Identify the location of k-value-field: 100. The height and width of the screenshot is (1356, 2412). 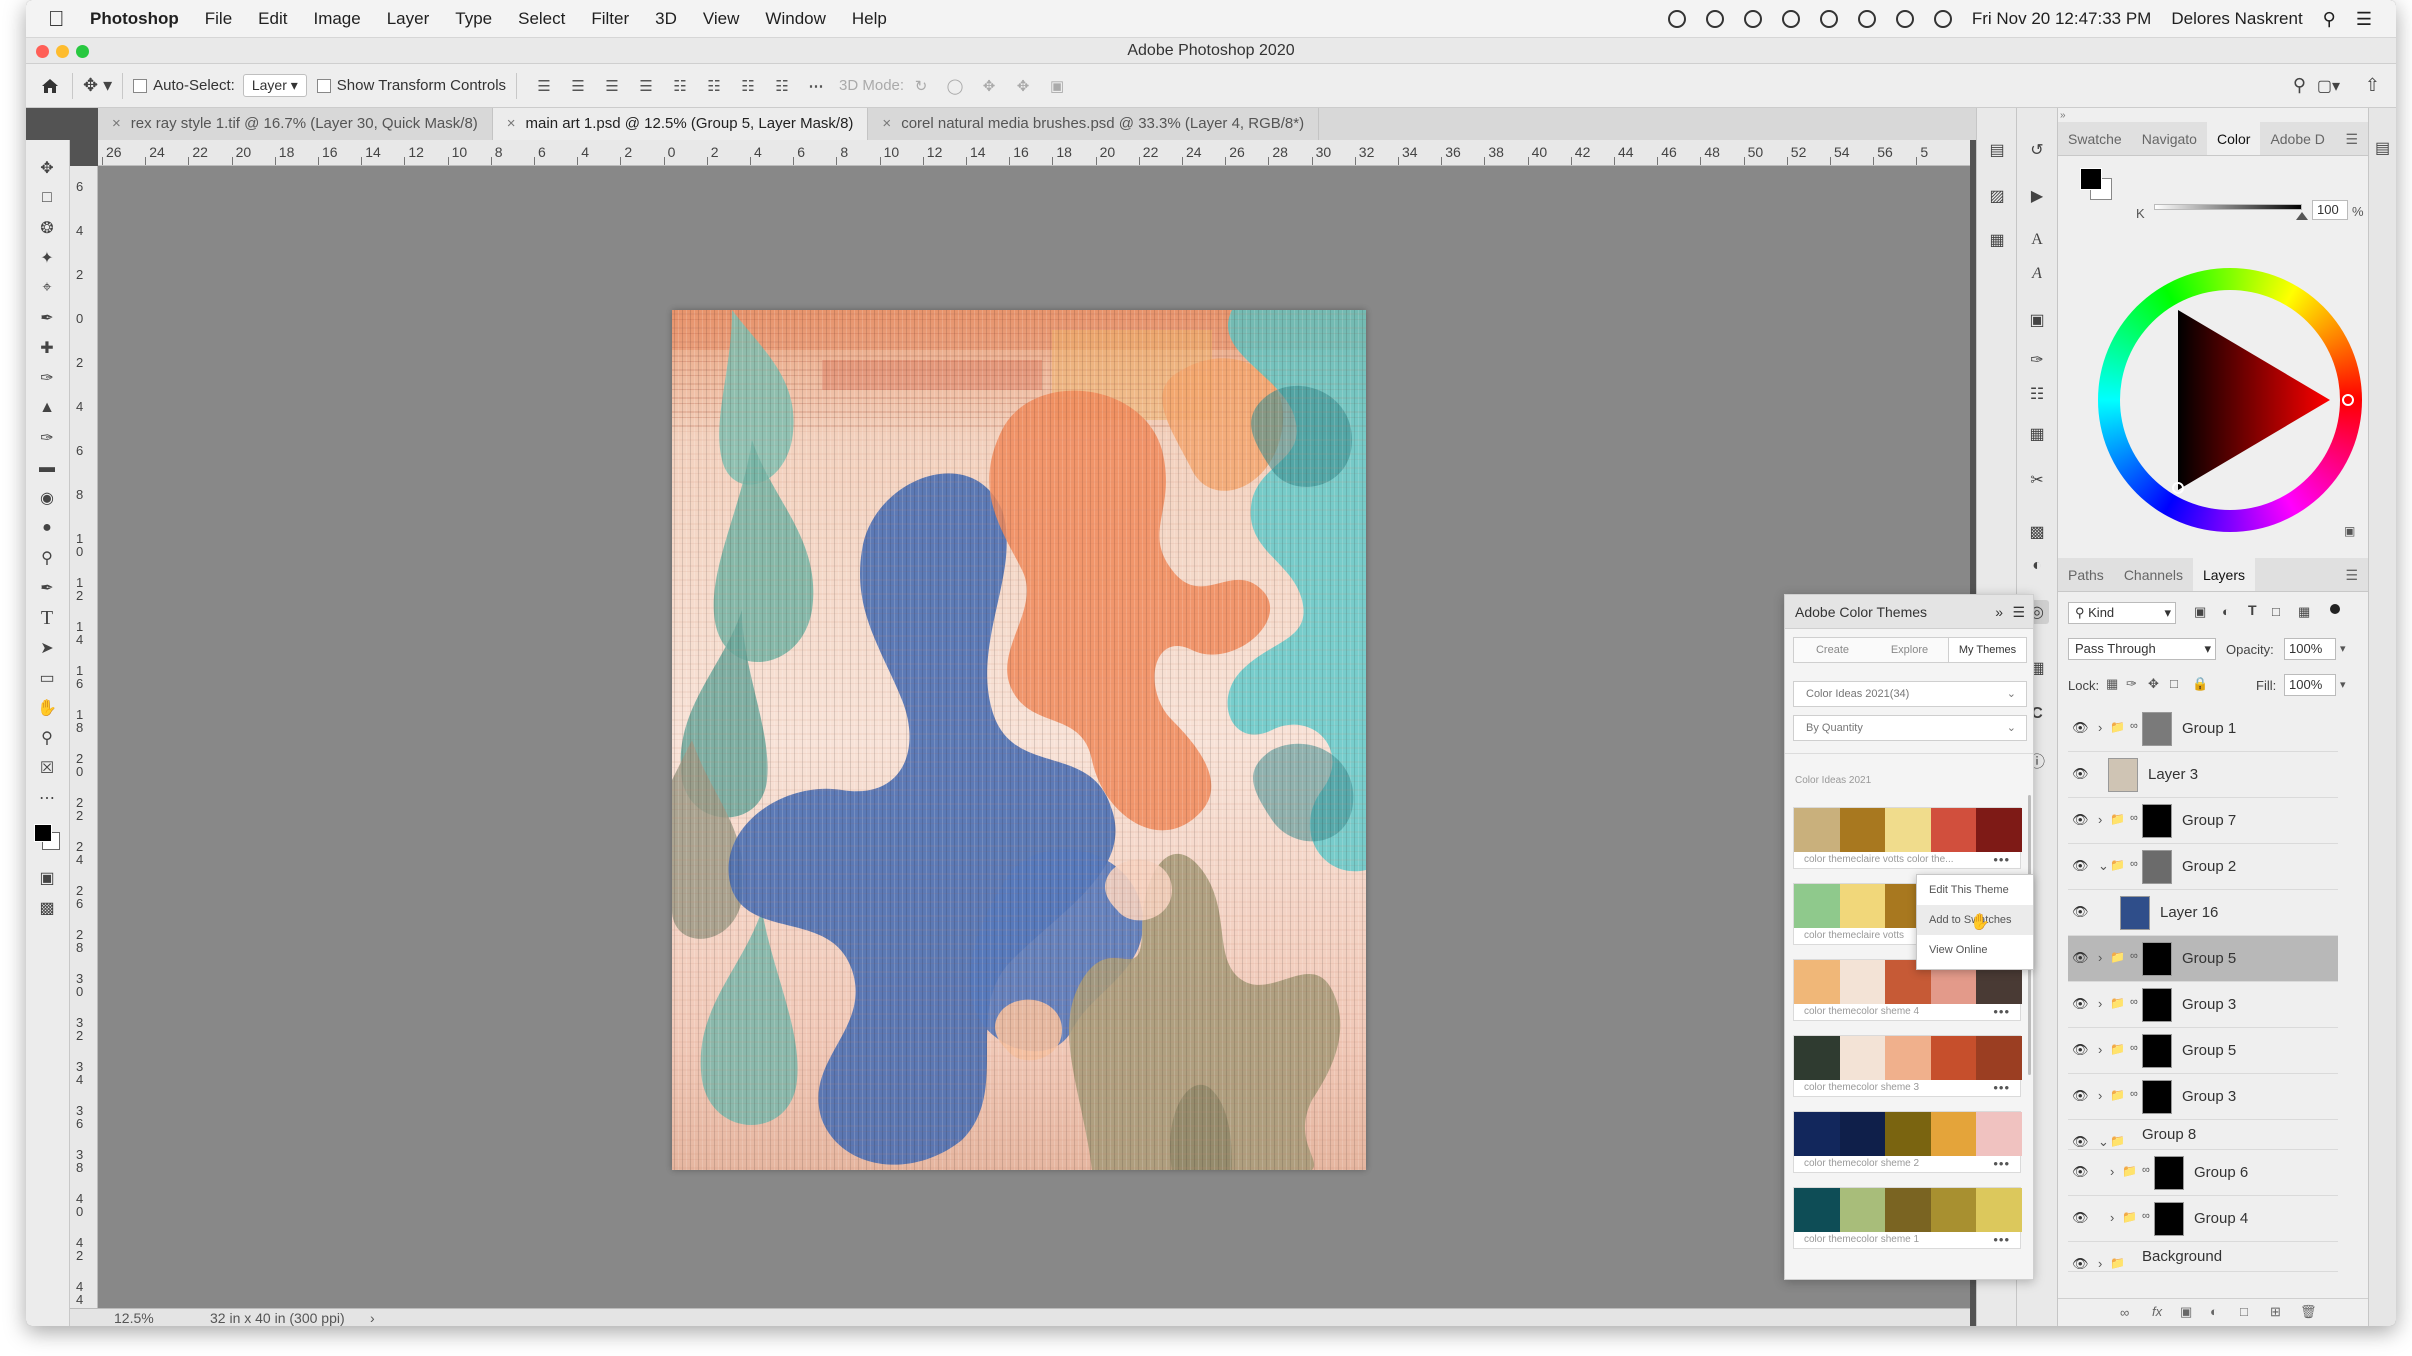
(2330, 210).